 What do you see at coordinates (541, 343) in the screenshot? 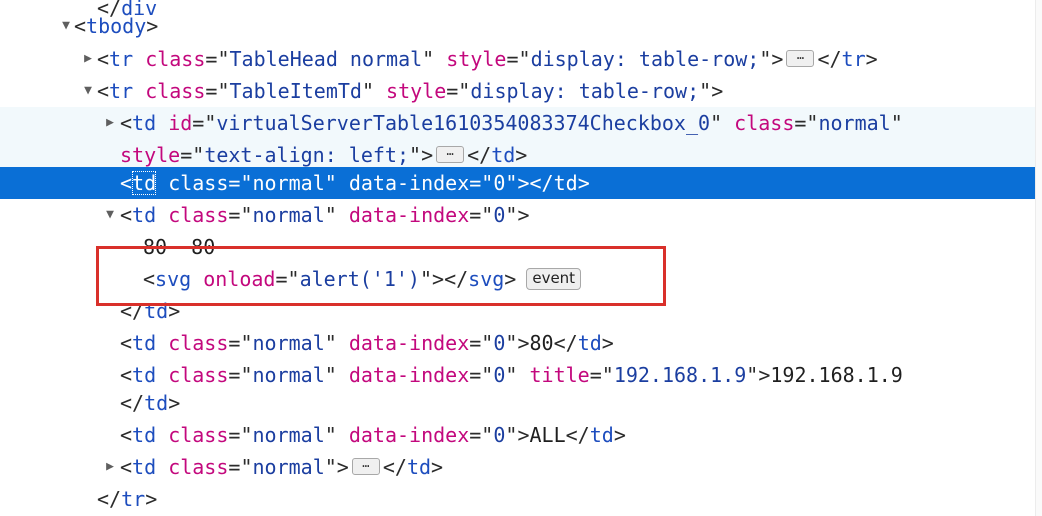
I see `node-text-content: 80` at bounding box center [541, 343].